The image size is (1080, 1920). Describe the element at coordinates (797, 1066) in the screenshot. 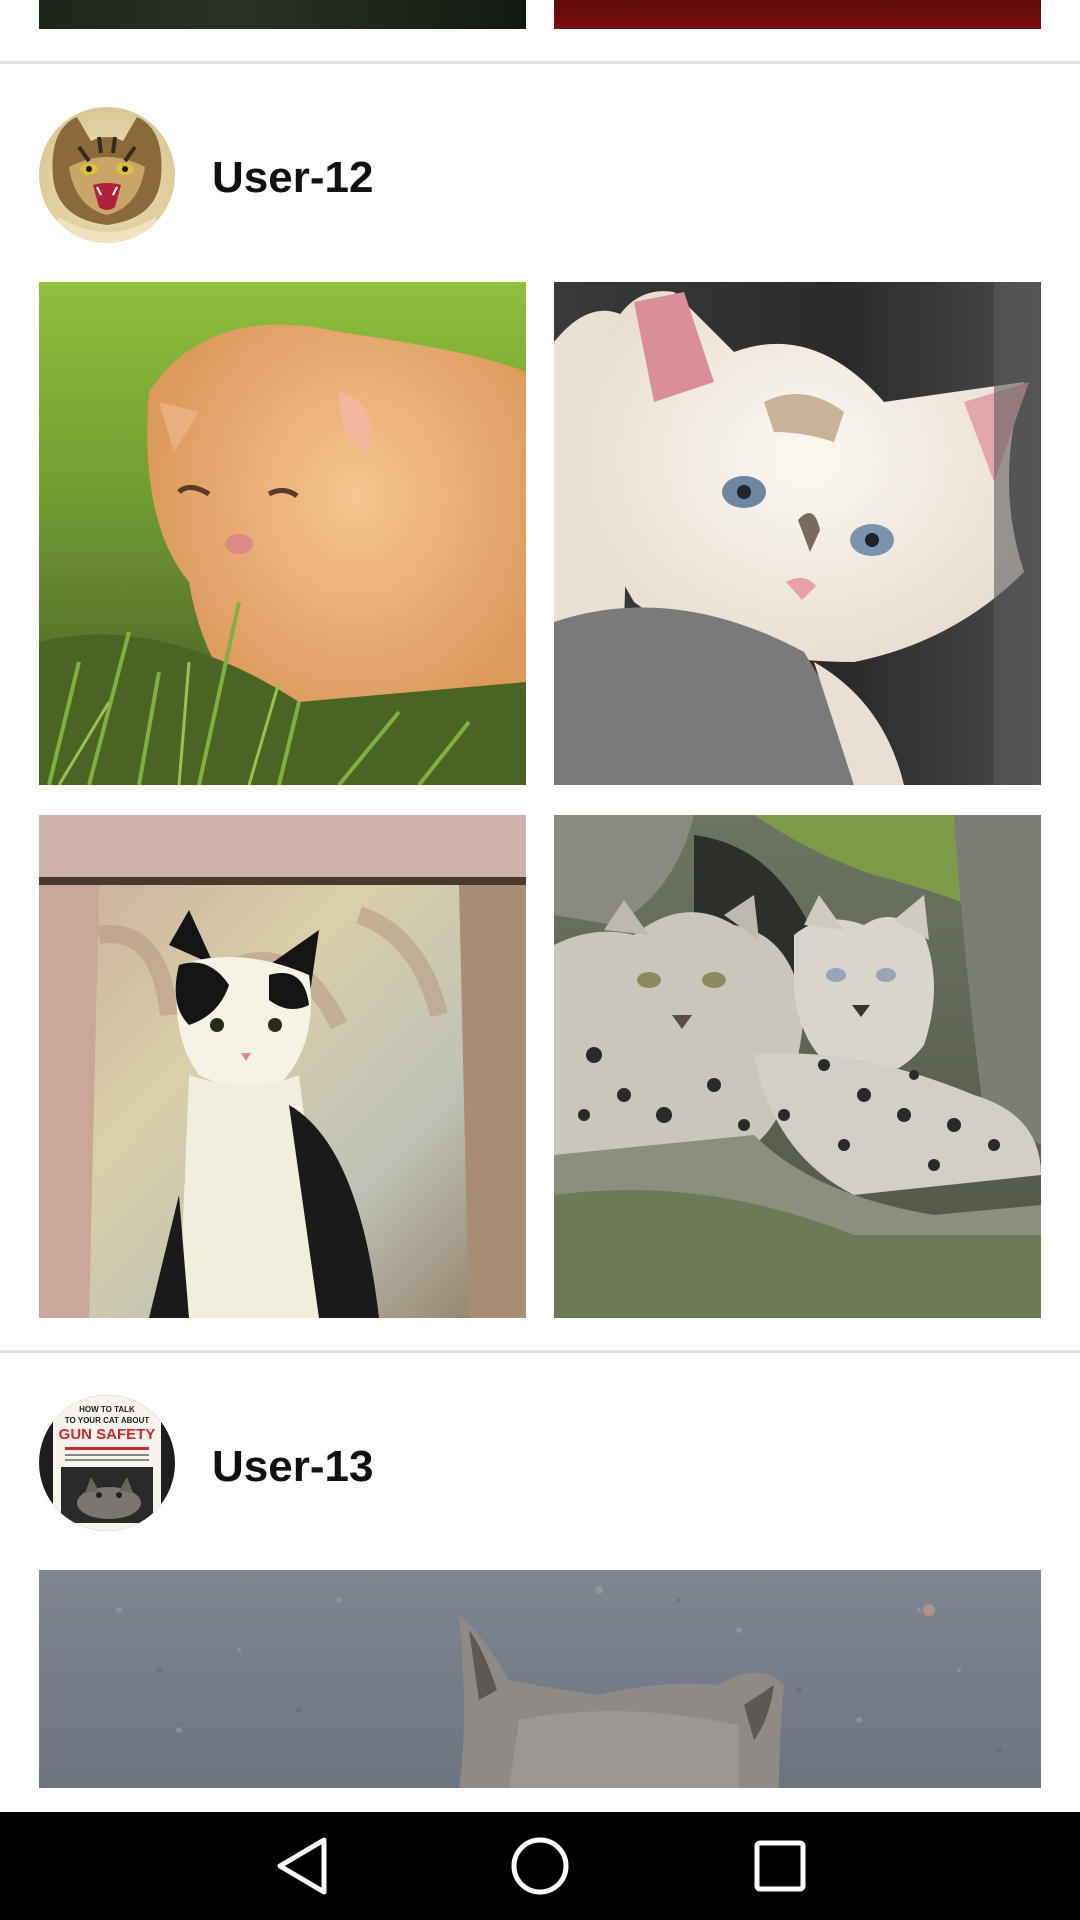

I see `snow-leopards-photo` at that location.